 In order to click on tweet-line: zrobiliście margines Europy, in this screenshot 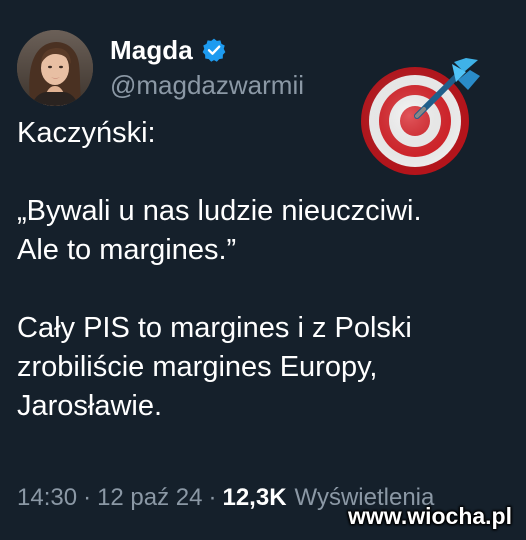, I will do `click(197, 367)`.